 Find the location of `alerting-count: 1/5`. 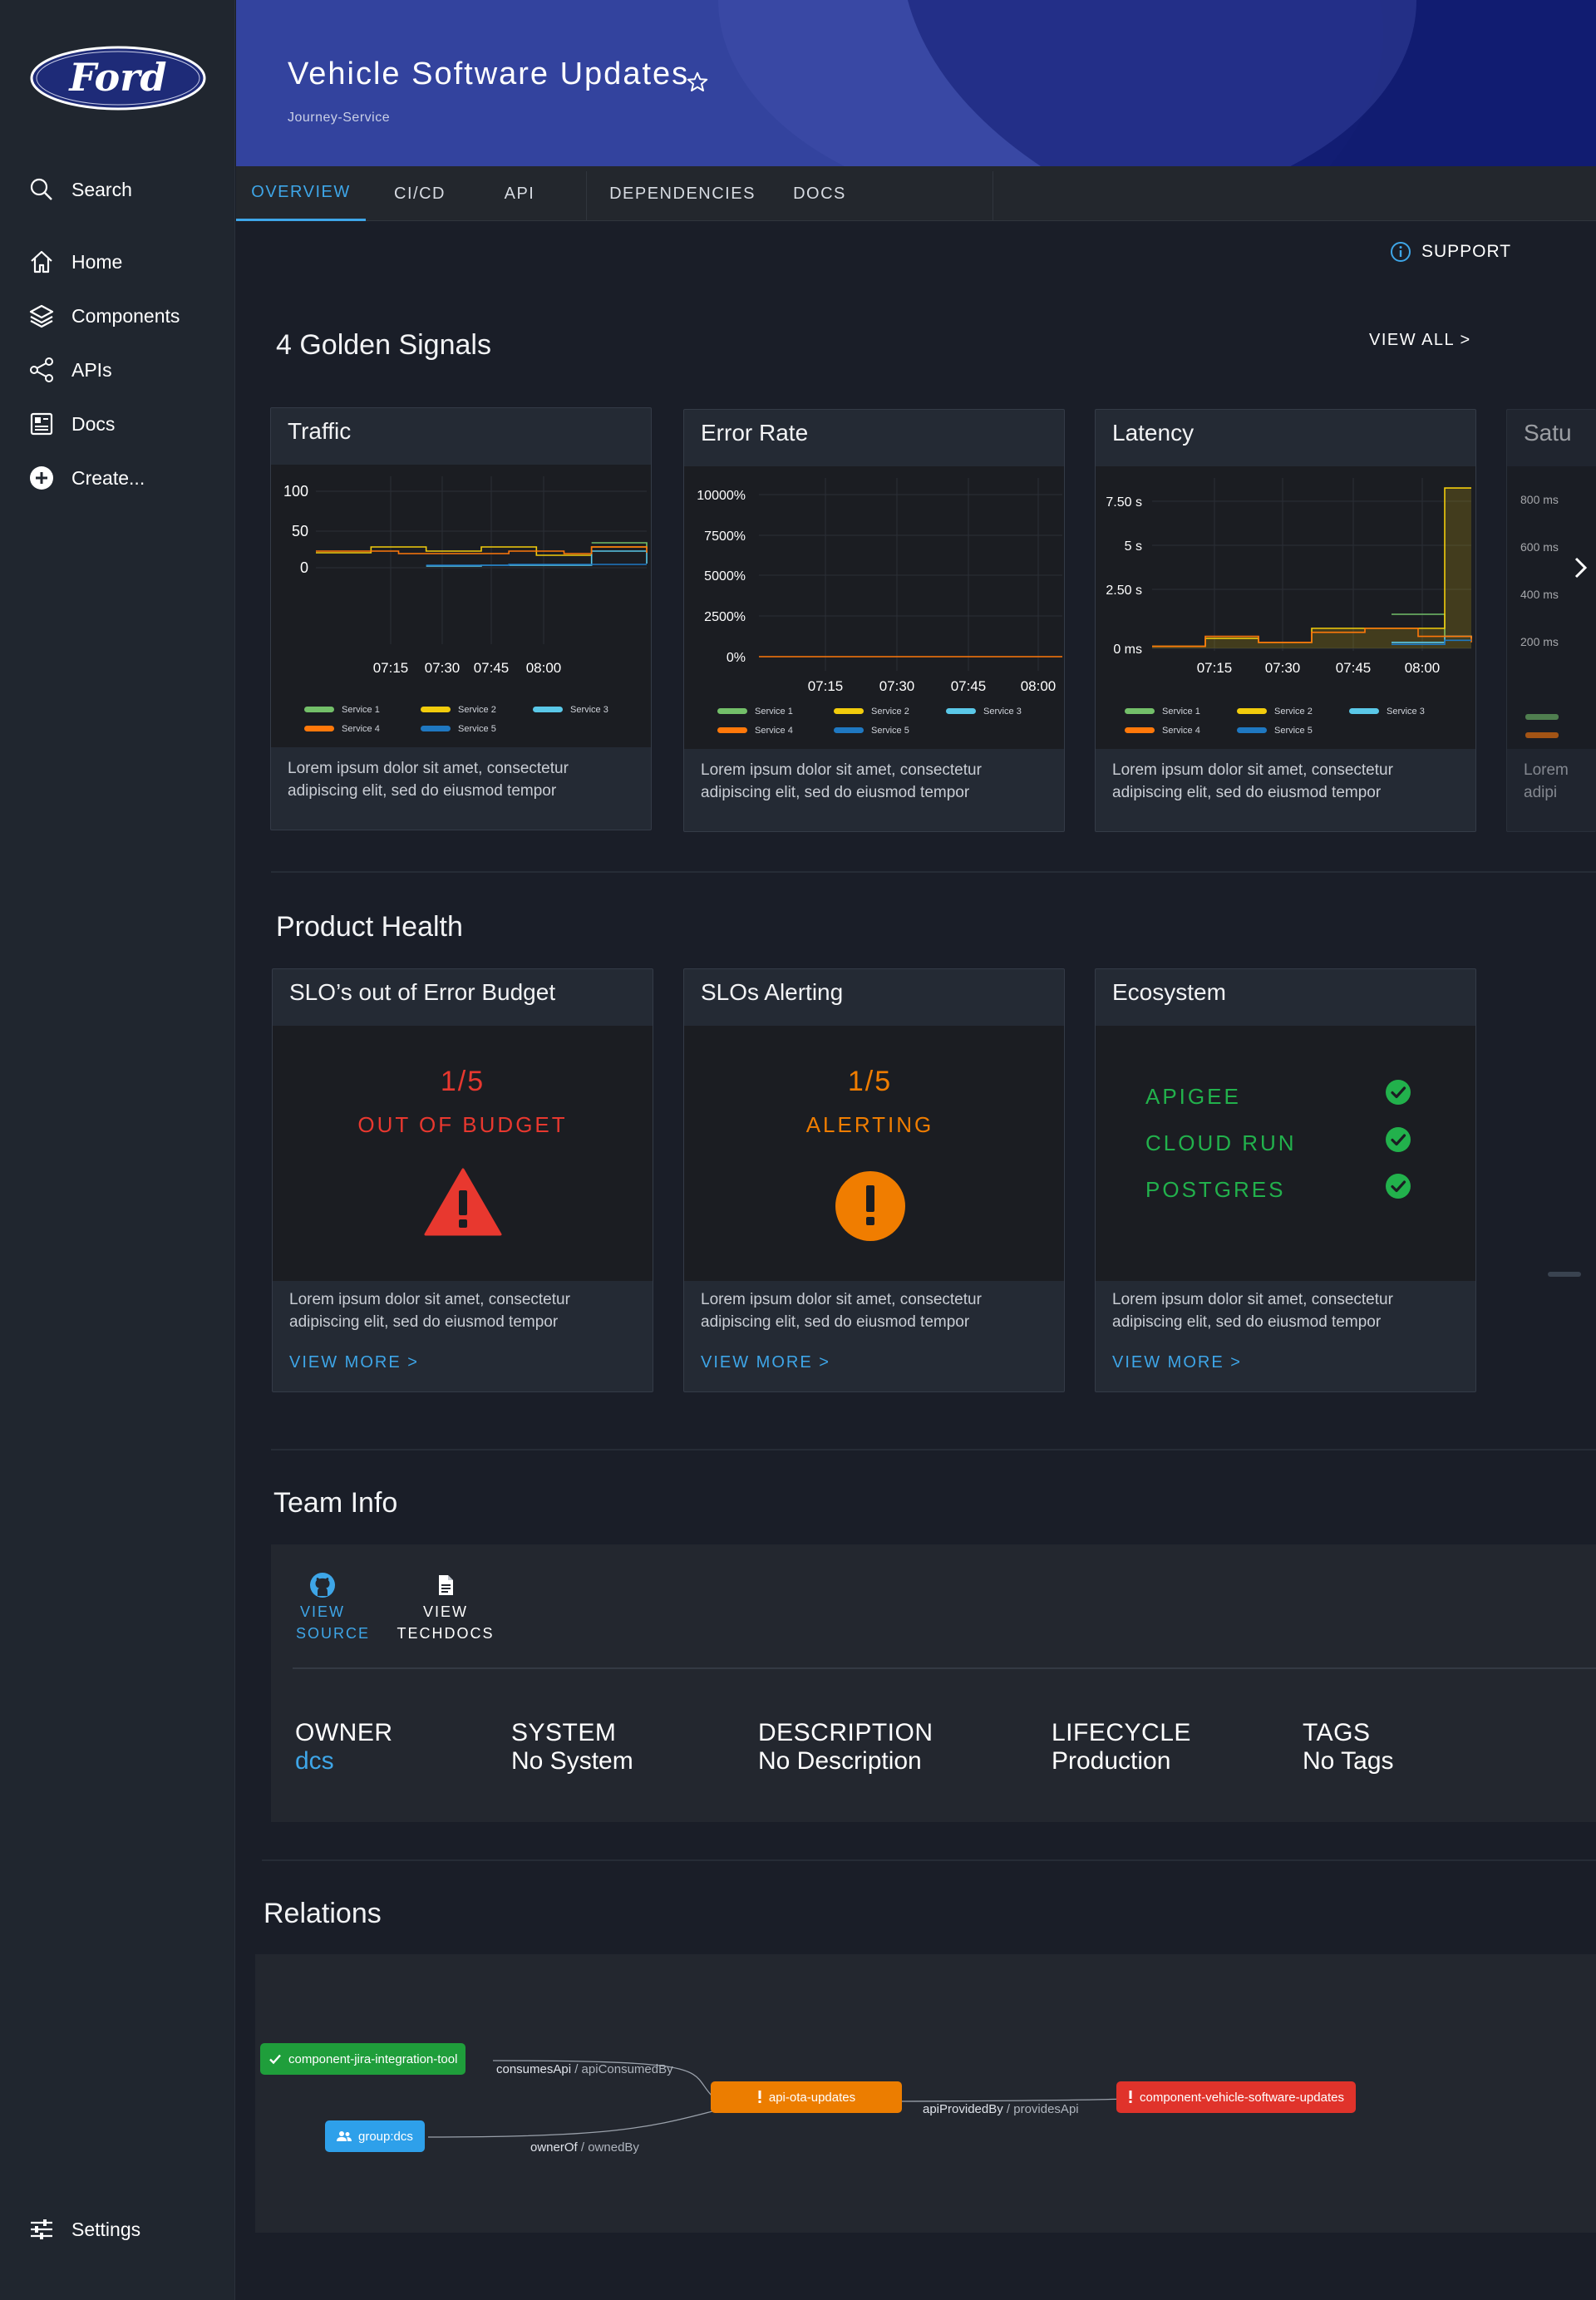

alerting-count: 1/5 is located at coordinates (870, 1081).